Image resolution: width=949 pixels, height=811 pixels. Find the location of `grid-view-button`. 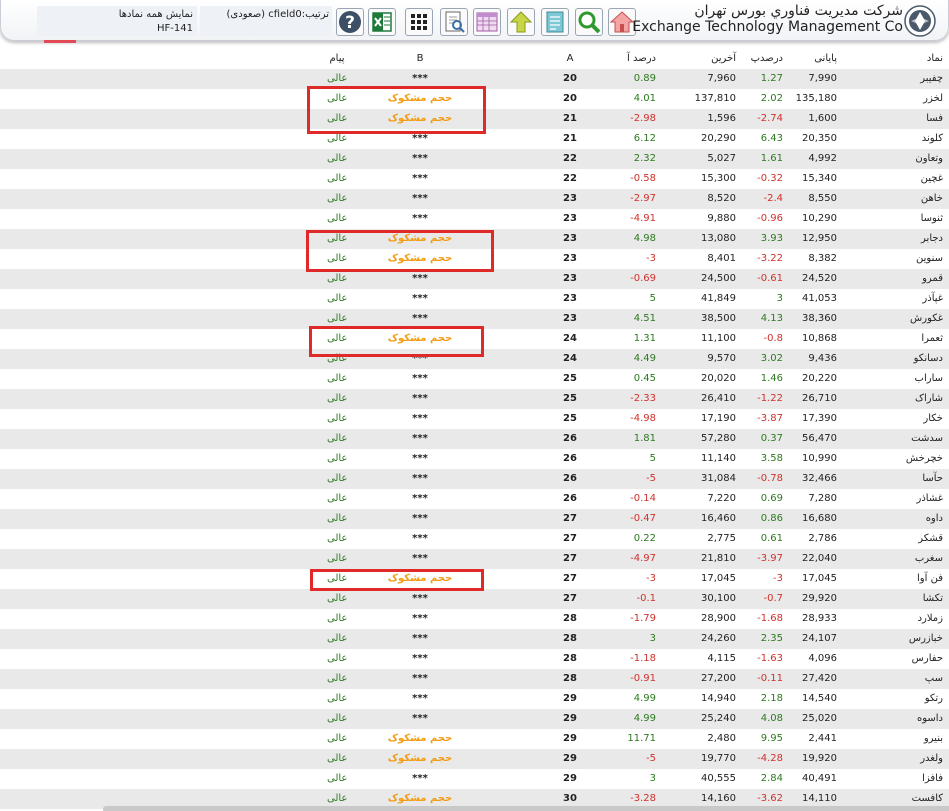

grid-view-button is located at coordinates (419, 22).